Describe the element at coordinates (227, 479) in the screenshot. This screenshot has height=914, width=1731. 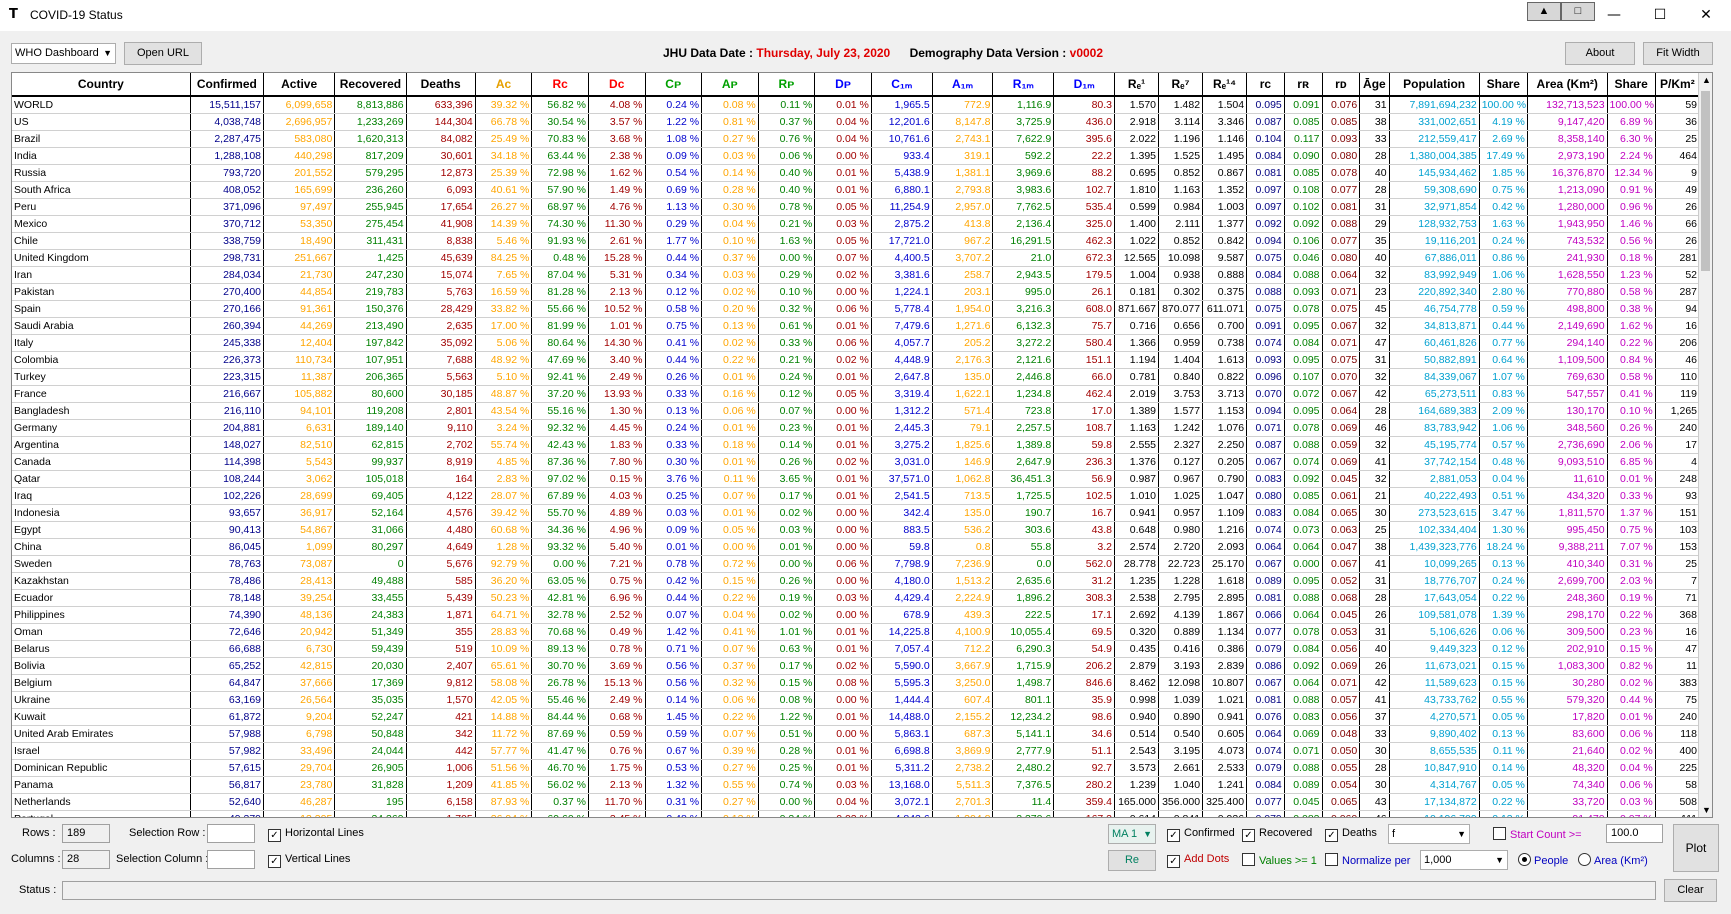
I see `table-cell: 108,244` at that location.